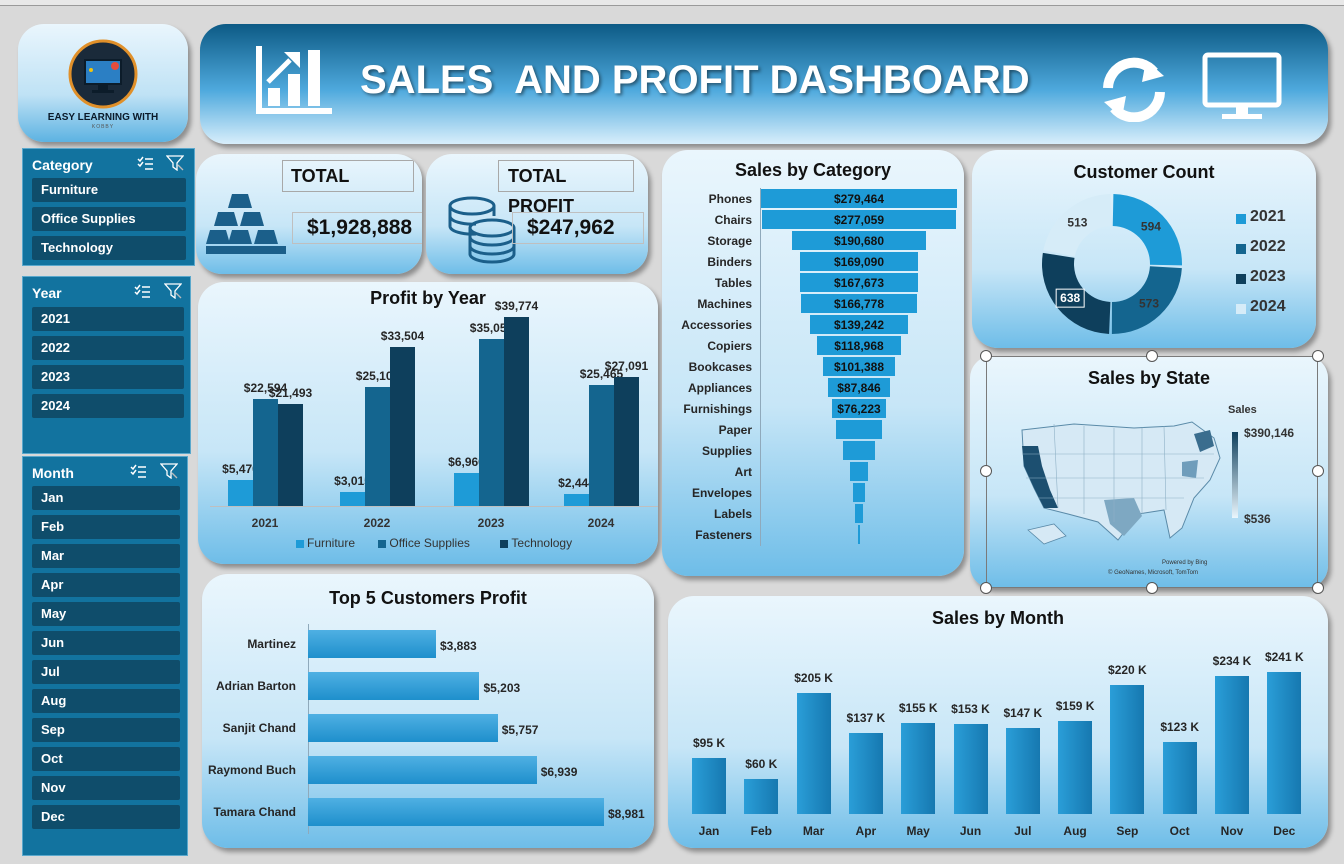 The height and width of the screenshot is (864, 1344). Describe the element at coordinates (1284, 657) in the screenshot. I see `data-label: $241 K` at that location.